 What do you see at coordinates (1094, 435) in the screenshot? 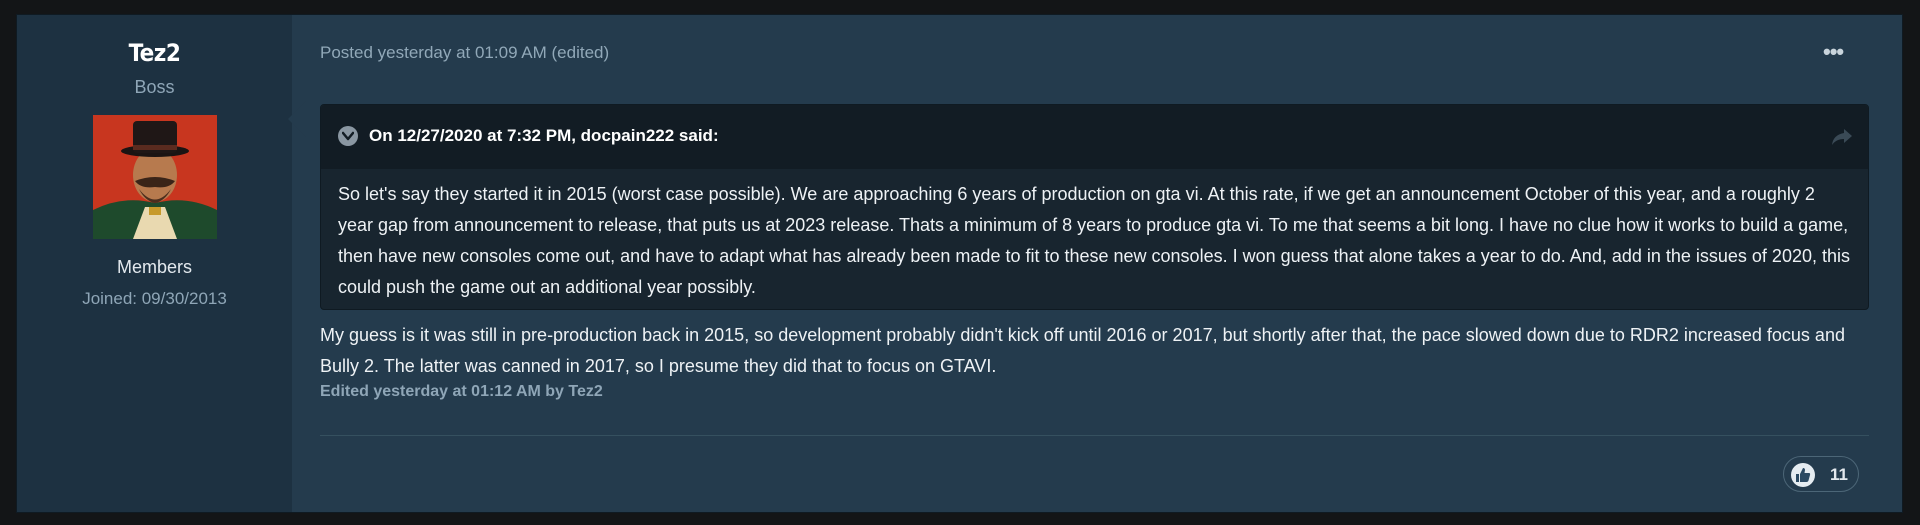
I see `divider` at bounding box center [1094, 435].